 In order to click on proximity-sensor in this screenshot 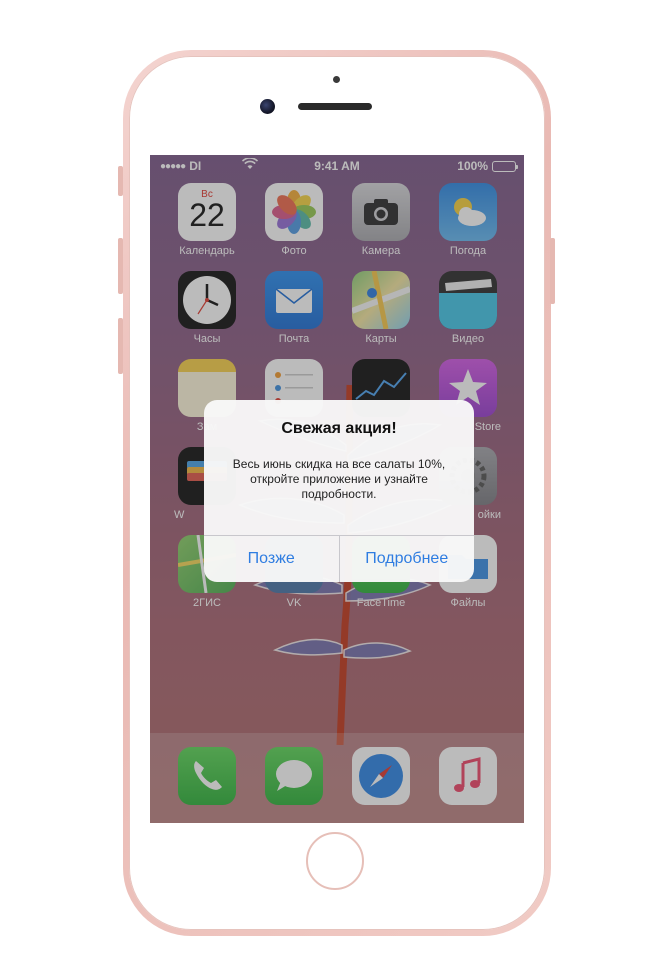, I will do `click(336, 79)`.